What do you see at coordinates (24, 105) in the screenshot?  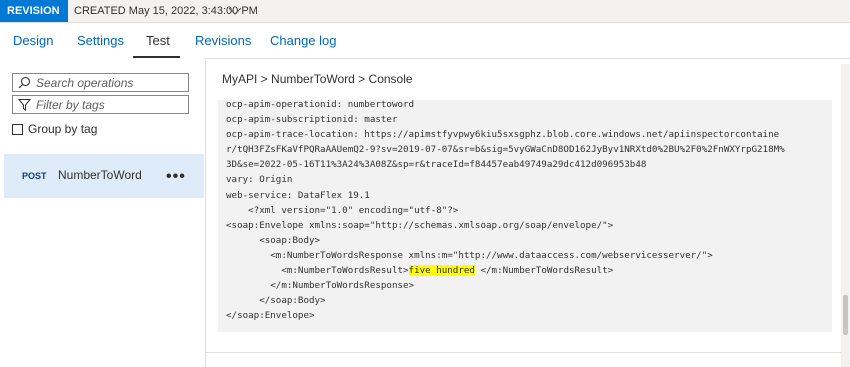 I see `filter-icon` at bounding box center [24, 105].